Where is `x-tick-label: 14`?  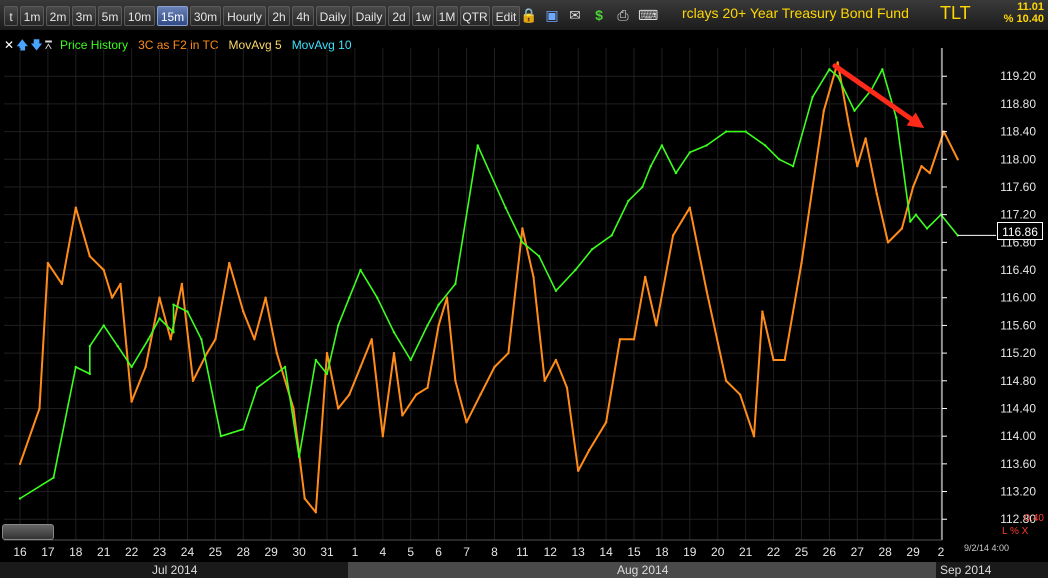
x-tick-label: 14 is located at coordinates (606, 552).